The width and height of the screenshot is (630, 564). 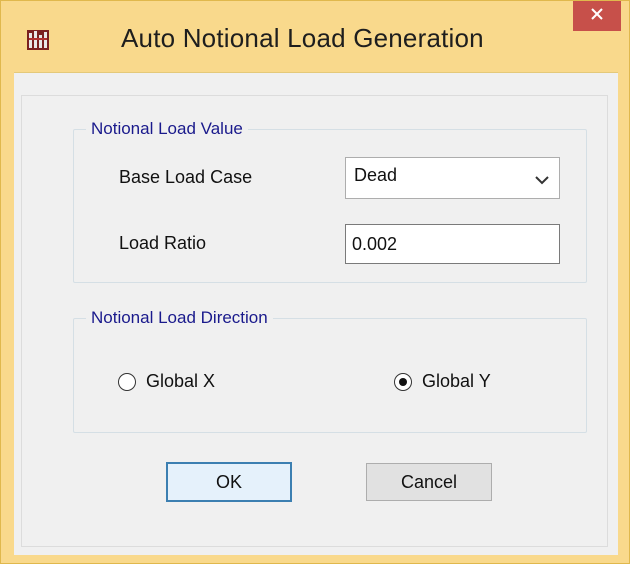 I want to click on radio-label-global-y: Global Y, so click(x=456, y=381).